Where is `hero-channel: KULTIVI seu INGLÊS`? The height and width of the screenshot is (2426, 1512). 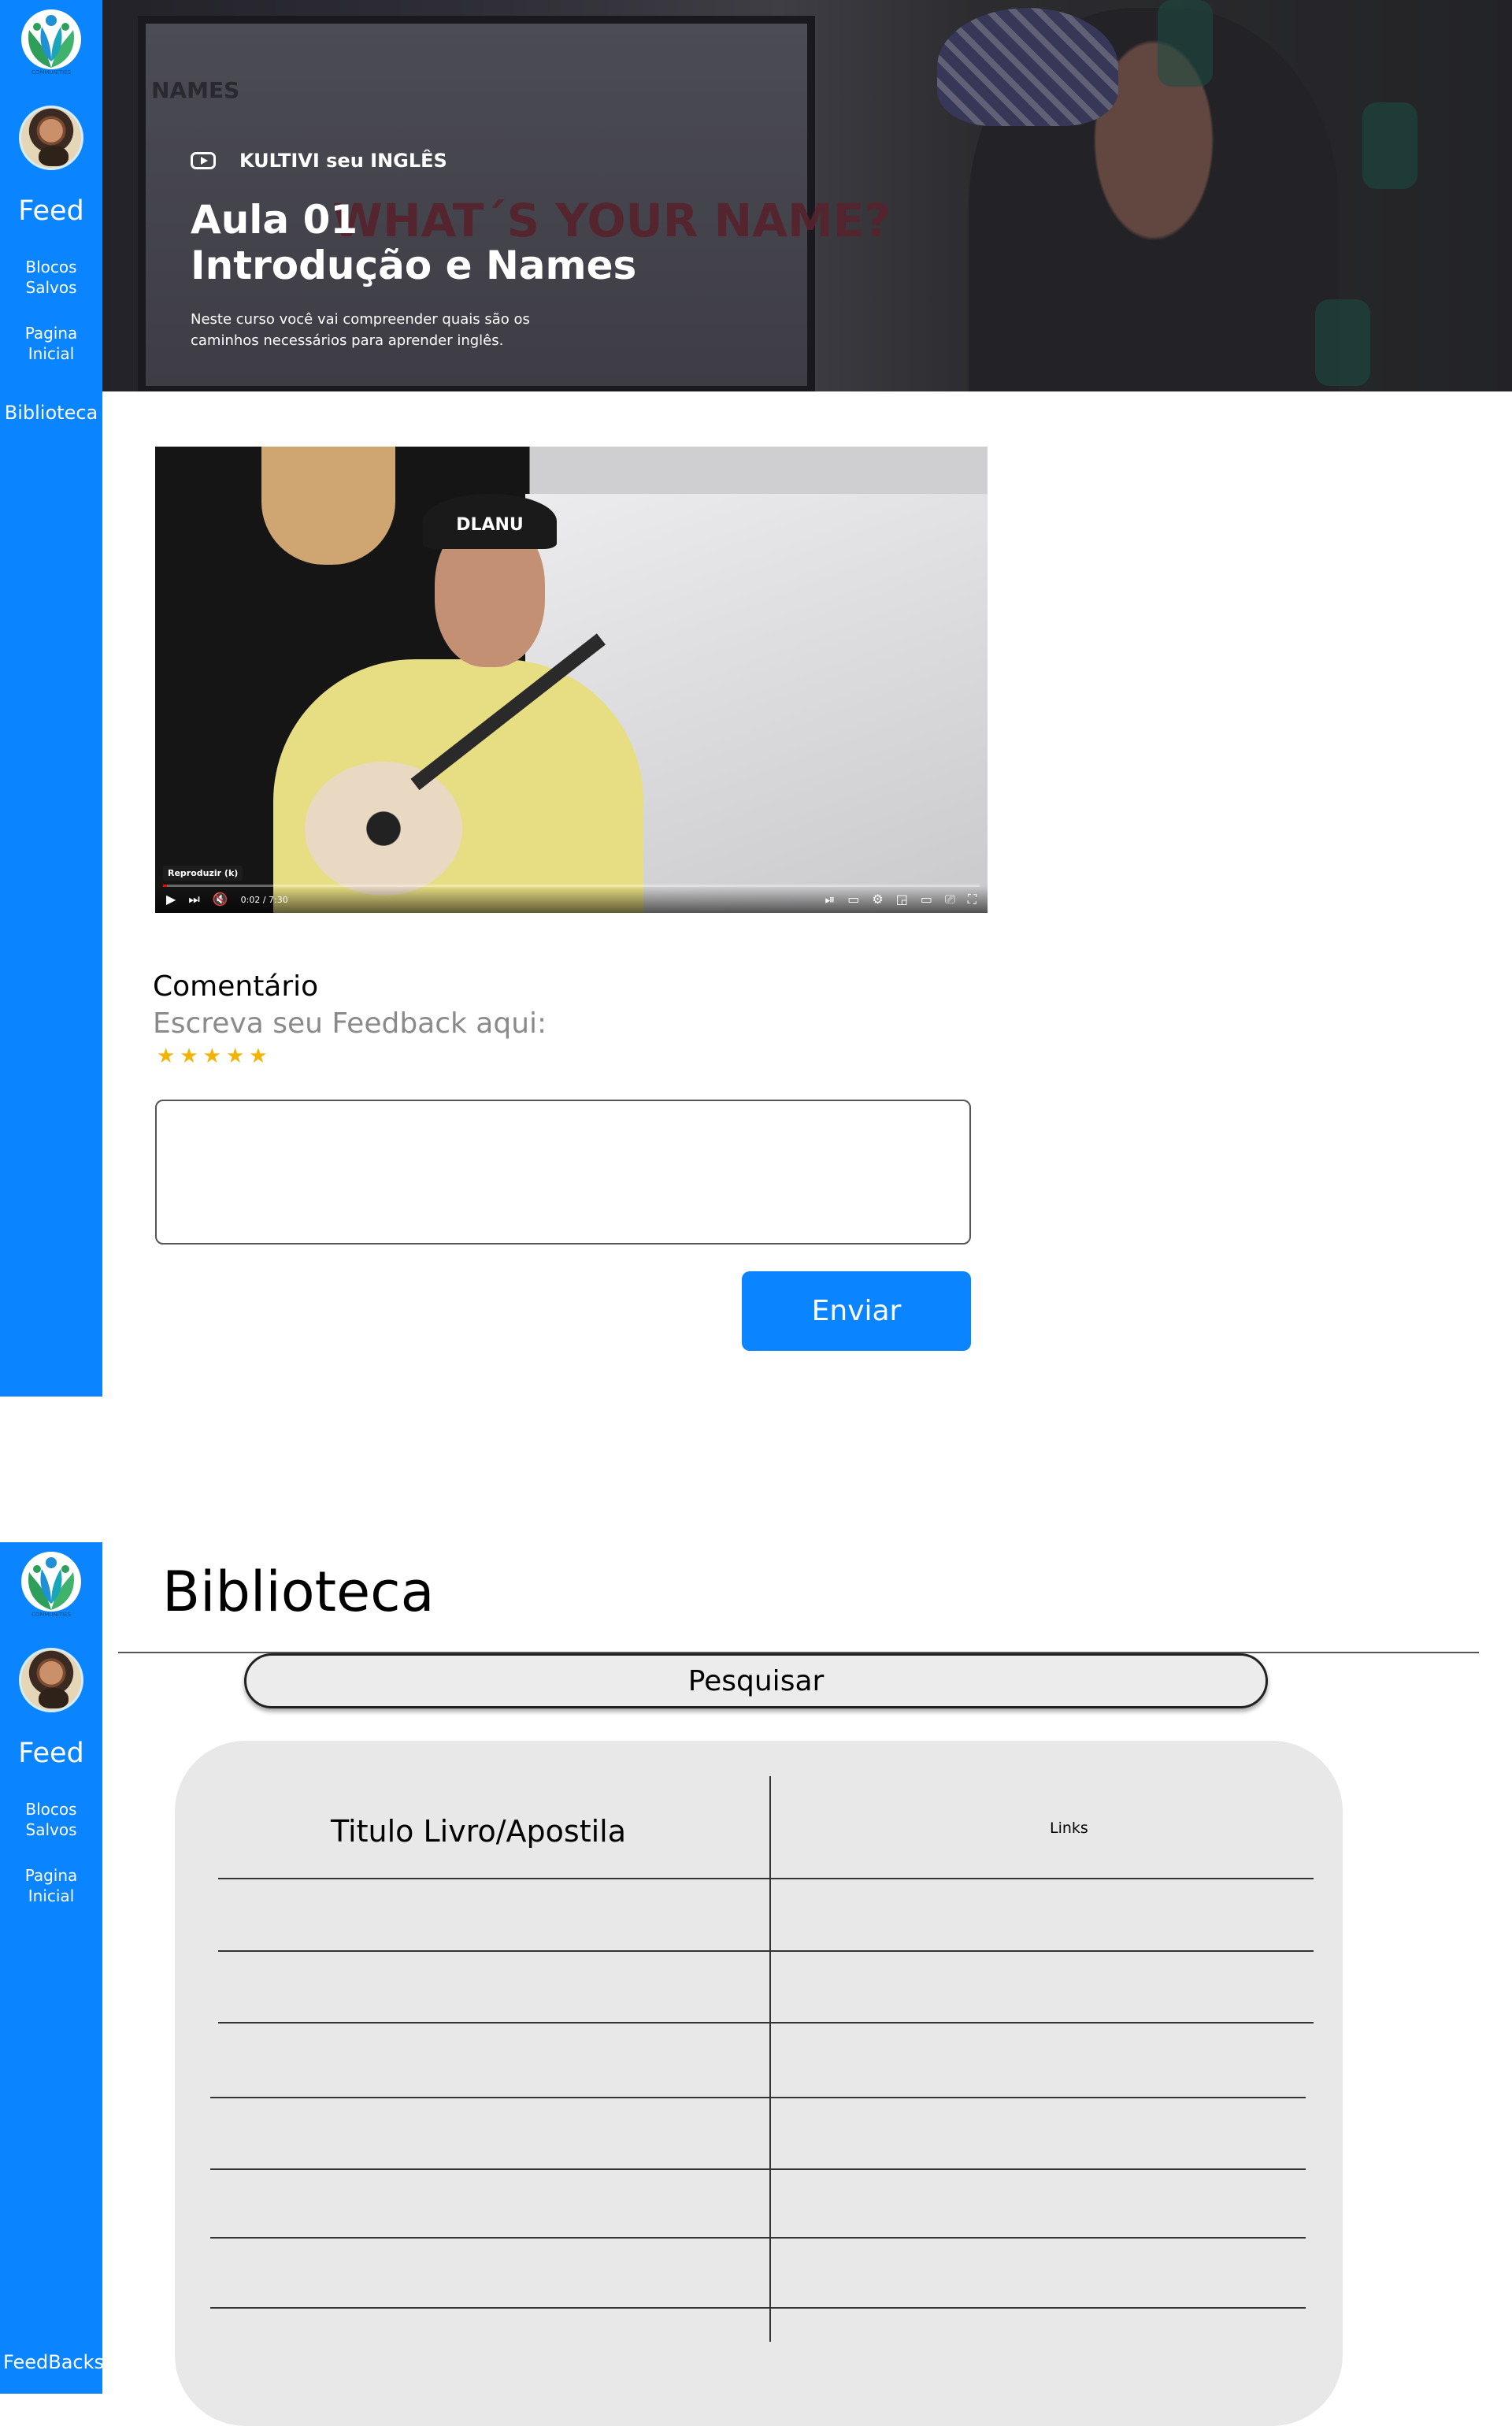 hero-channel: KULTIVI seu INGLÊS is located at coordinates (319, 161).